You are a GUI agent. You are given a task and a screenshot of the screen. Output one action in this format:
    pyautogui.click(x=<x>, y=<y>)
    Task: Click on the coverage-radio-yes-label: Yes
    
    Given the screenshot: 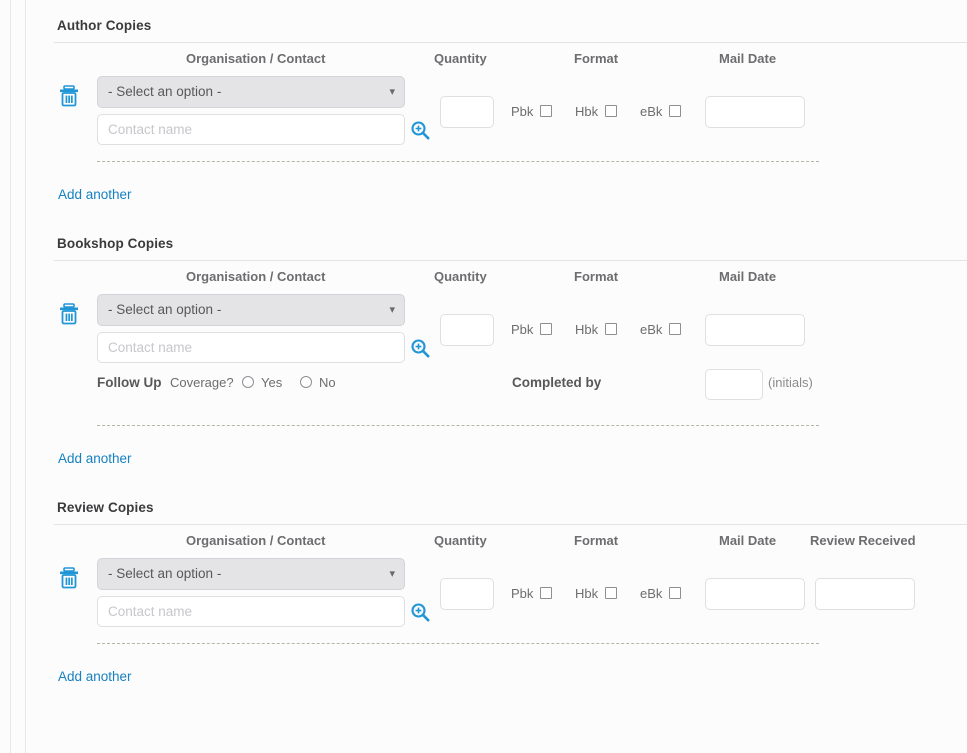 What is the action you would take?
    pyautogui.click(x=272, y=382)
    